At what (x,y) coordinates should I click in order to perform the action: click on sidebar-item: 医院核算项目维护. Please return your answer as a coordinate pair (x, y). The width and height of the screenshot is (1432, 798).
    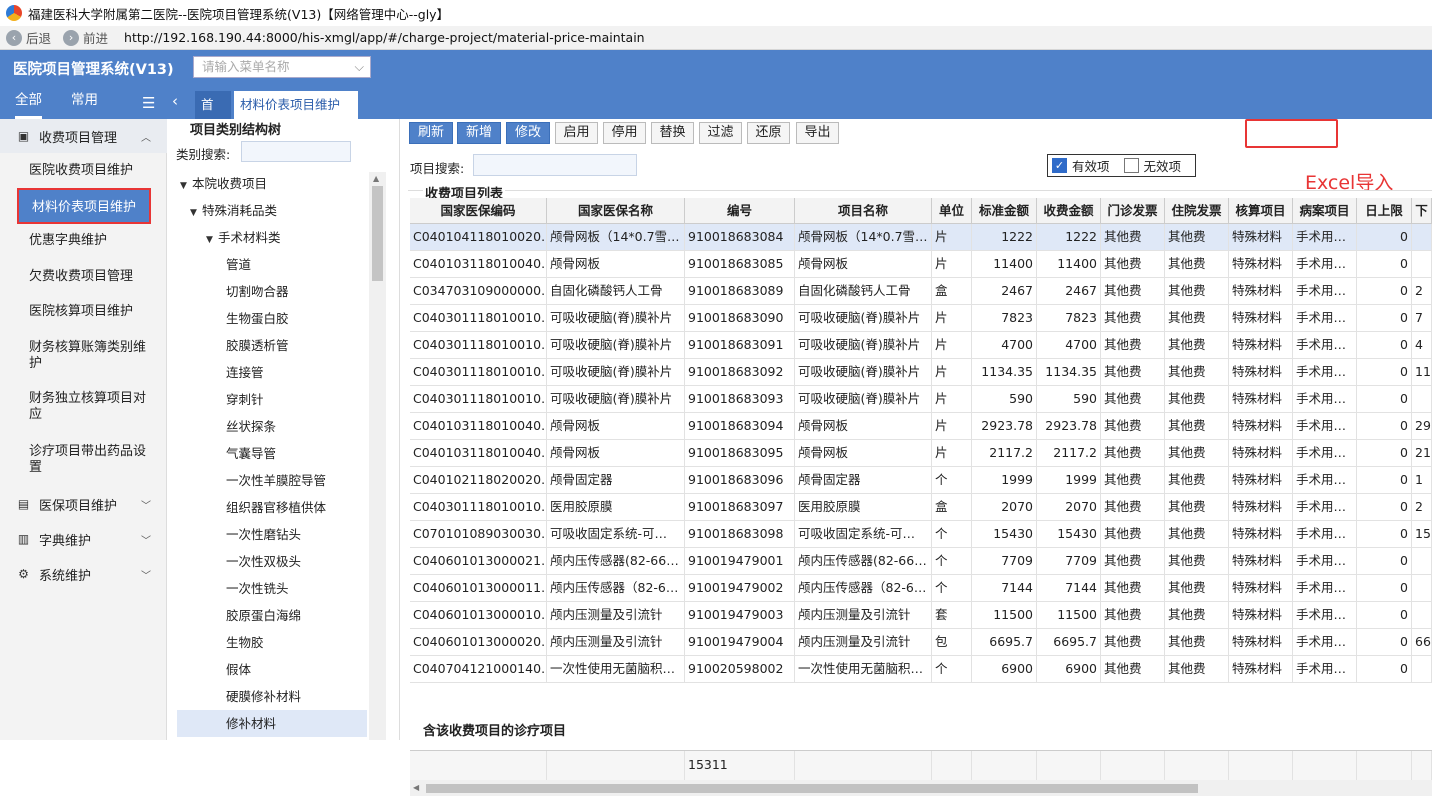
    Looking at the image, I should click on (84, 312).